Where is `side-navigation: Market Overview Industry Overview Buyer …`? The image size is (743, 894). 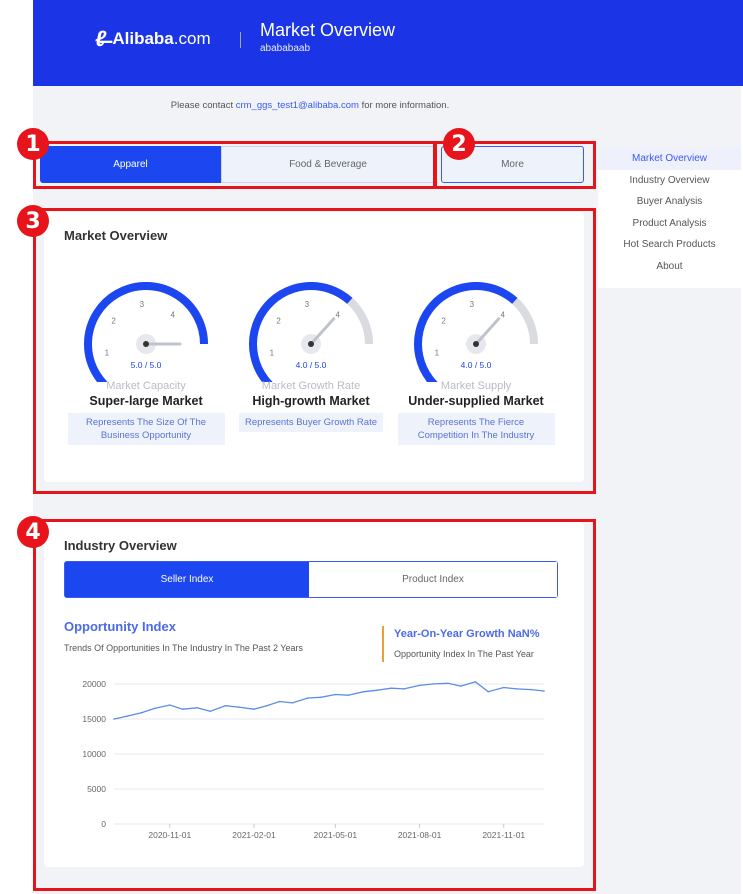
side-navigation: Market Overview Industry Overview Buyer … is located at coordinates (669, 218).